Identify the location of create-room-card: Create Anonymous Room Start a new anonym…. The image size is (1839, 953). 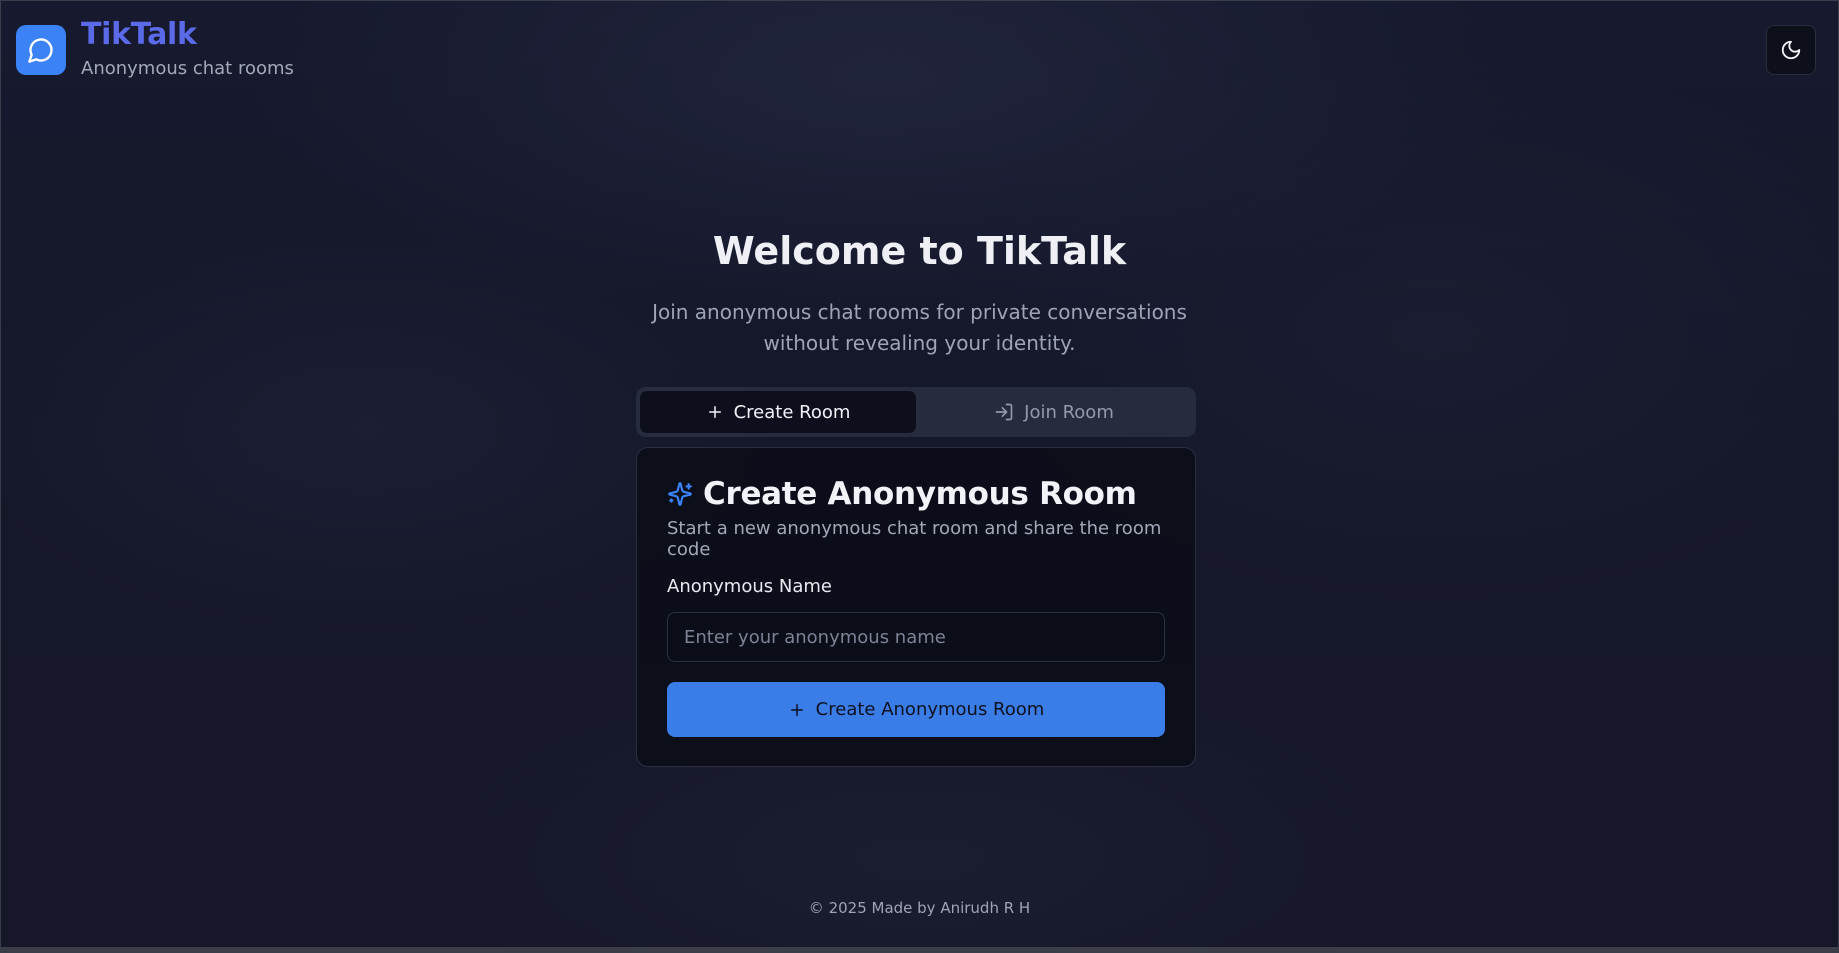
(916, 607).